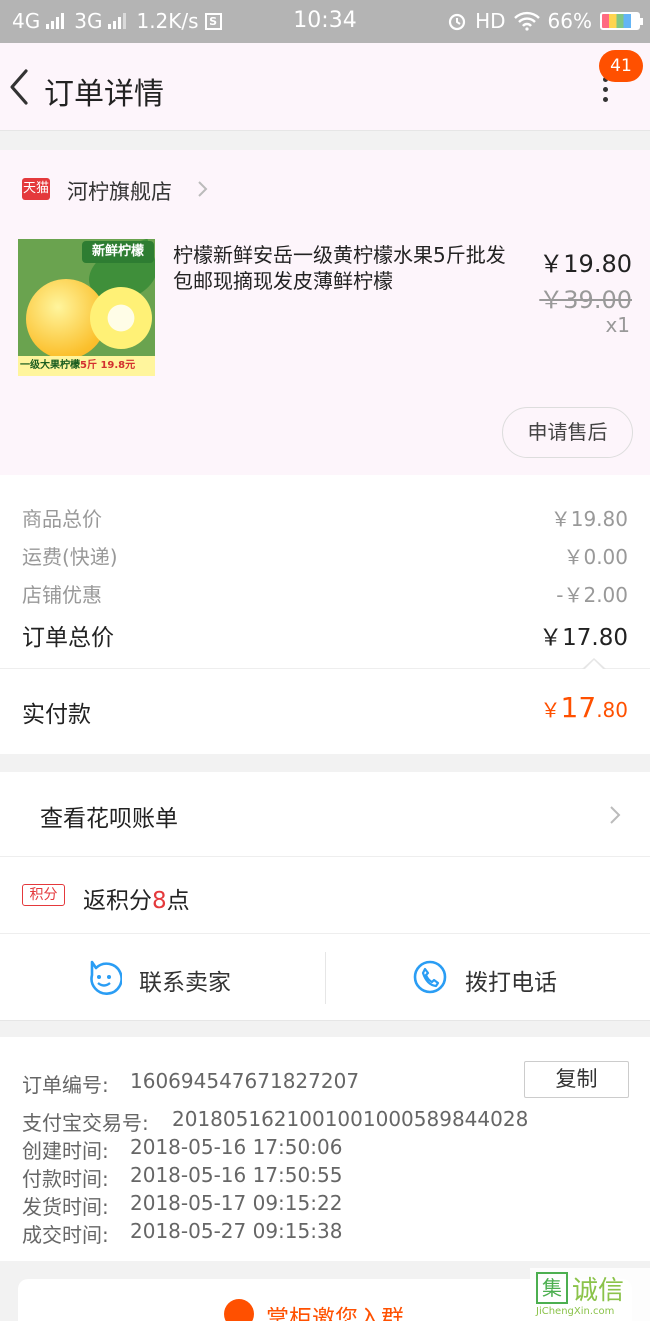 The image size is (650, 1321). Describe the element at coordinates (511, 983) in the screenshot. I see `call-phone-label: 拨打电话` at that location.